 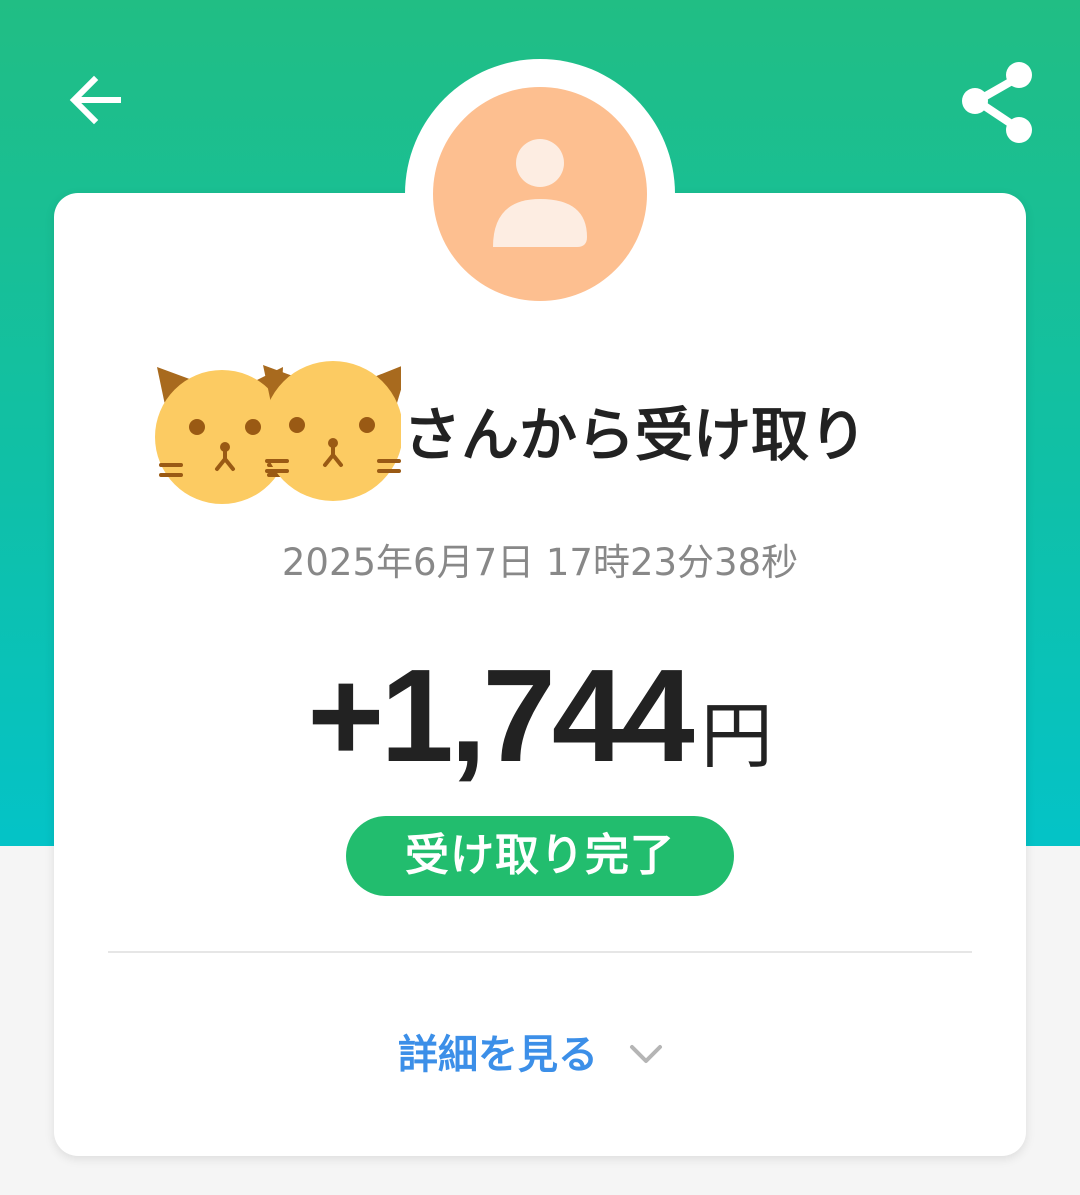 What do you see at coordinates (540, 856) in the screenshot?
I see `status-badge: 受け取り完了` at bounding box center [540, 856].